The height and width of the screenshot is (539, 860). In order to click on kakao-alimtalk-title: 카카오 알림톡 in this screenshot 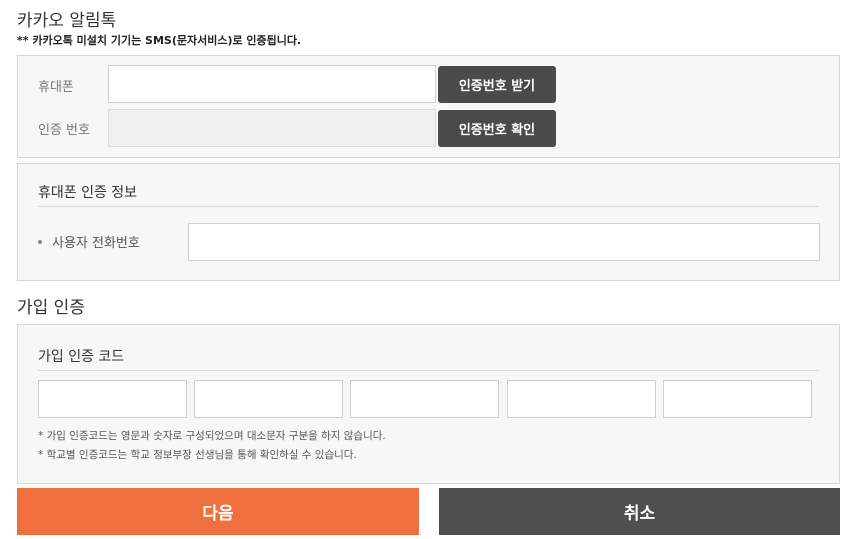, I will do `click(67, 21)`.